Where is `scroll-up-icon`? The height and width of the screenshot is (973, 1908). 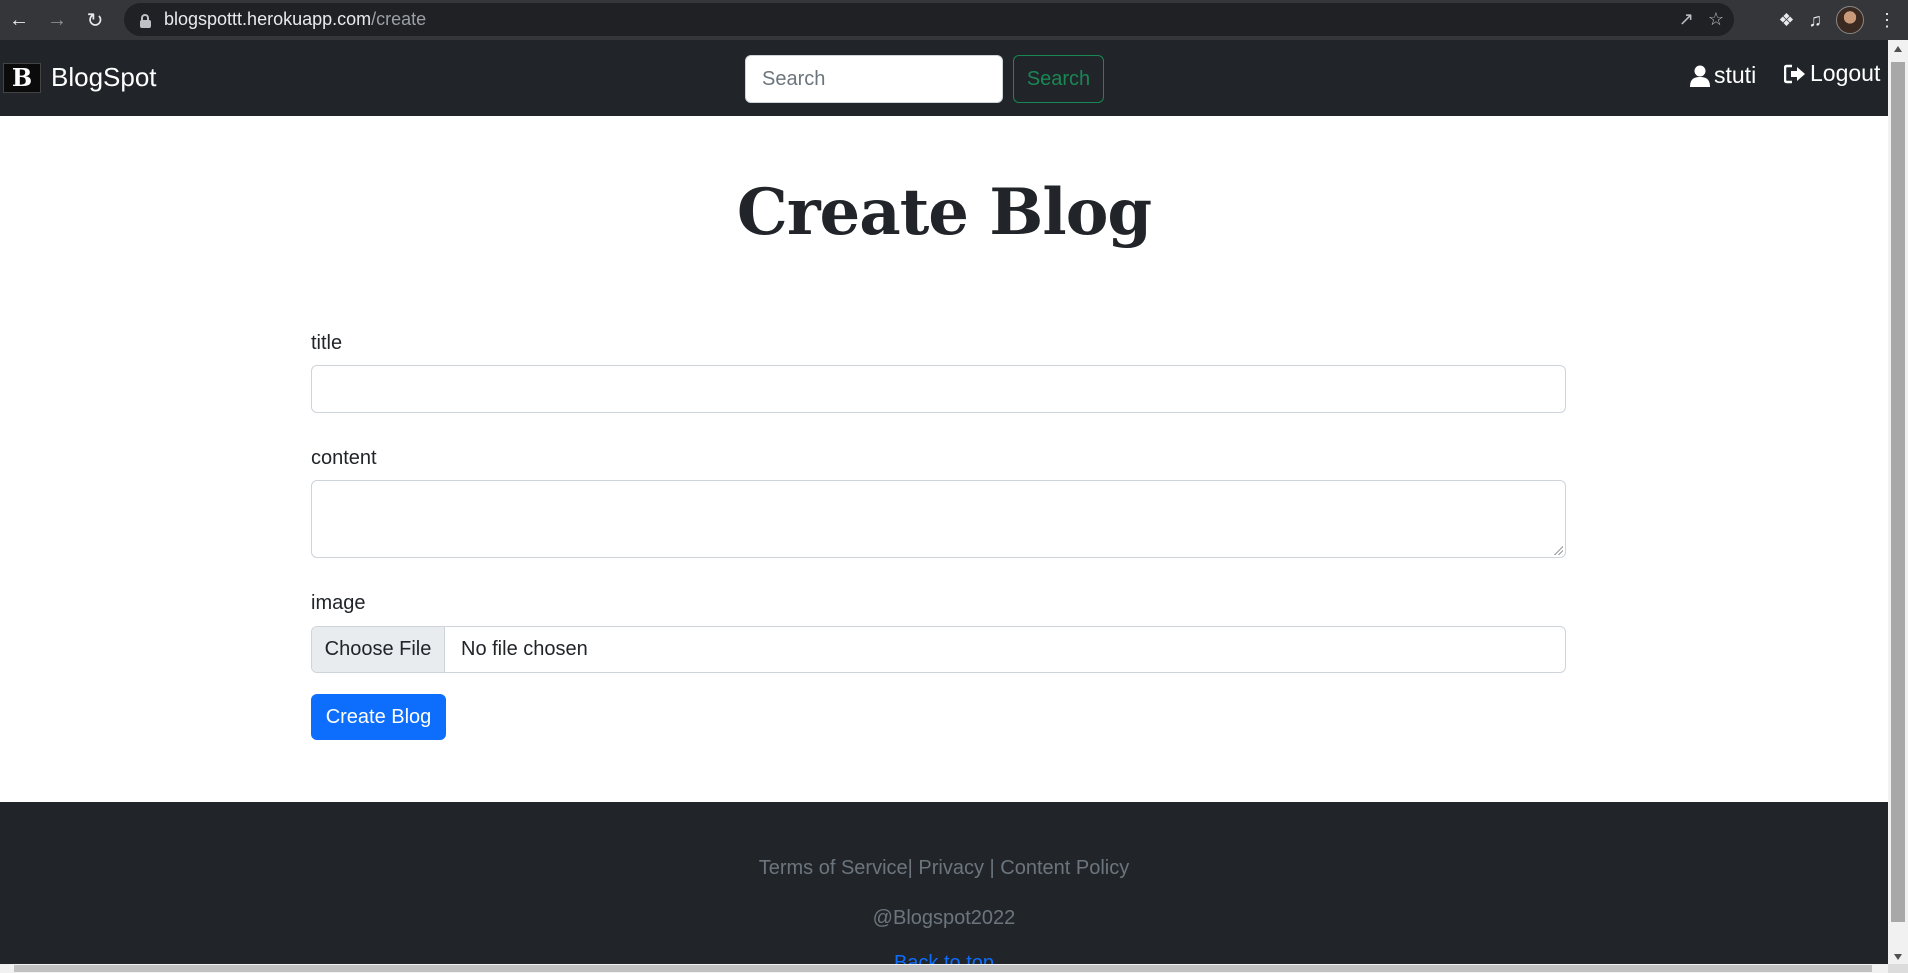
scroll-up-icon is located at coordinates (1898, 49).